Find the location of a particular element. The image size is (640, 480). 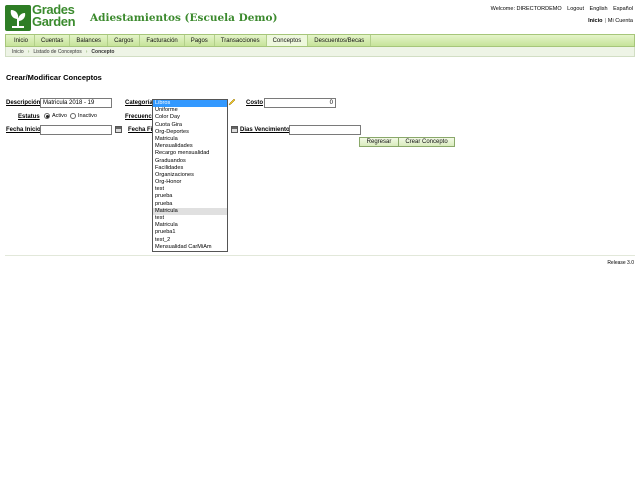

account-links: Inicio | Mi Cuenta is located at coordinates (610, 21).